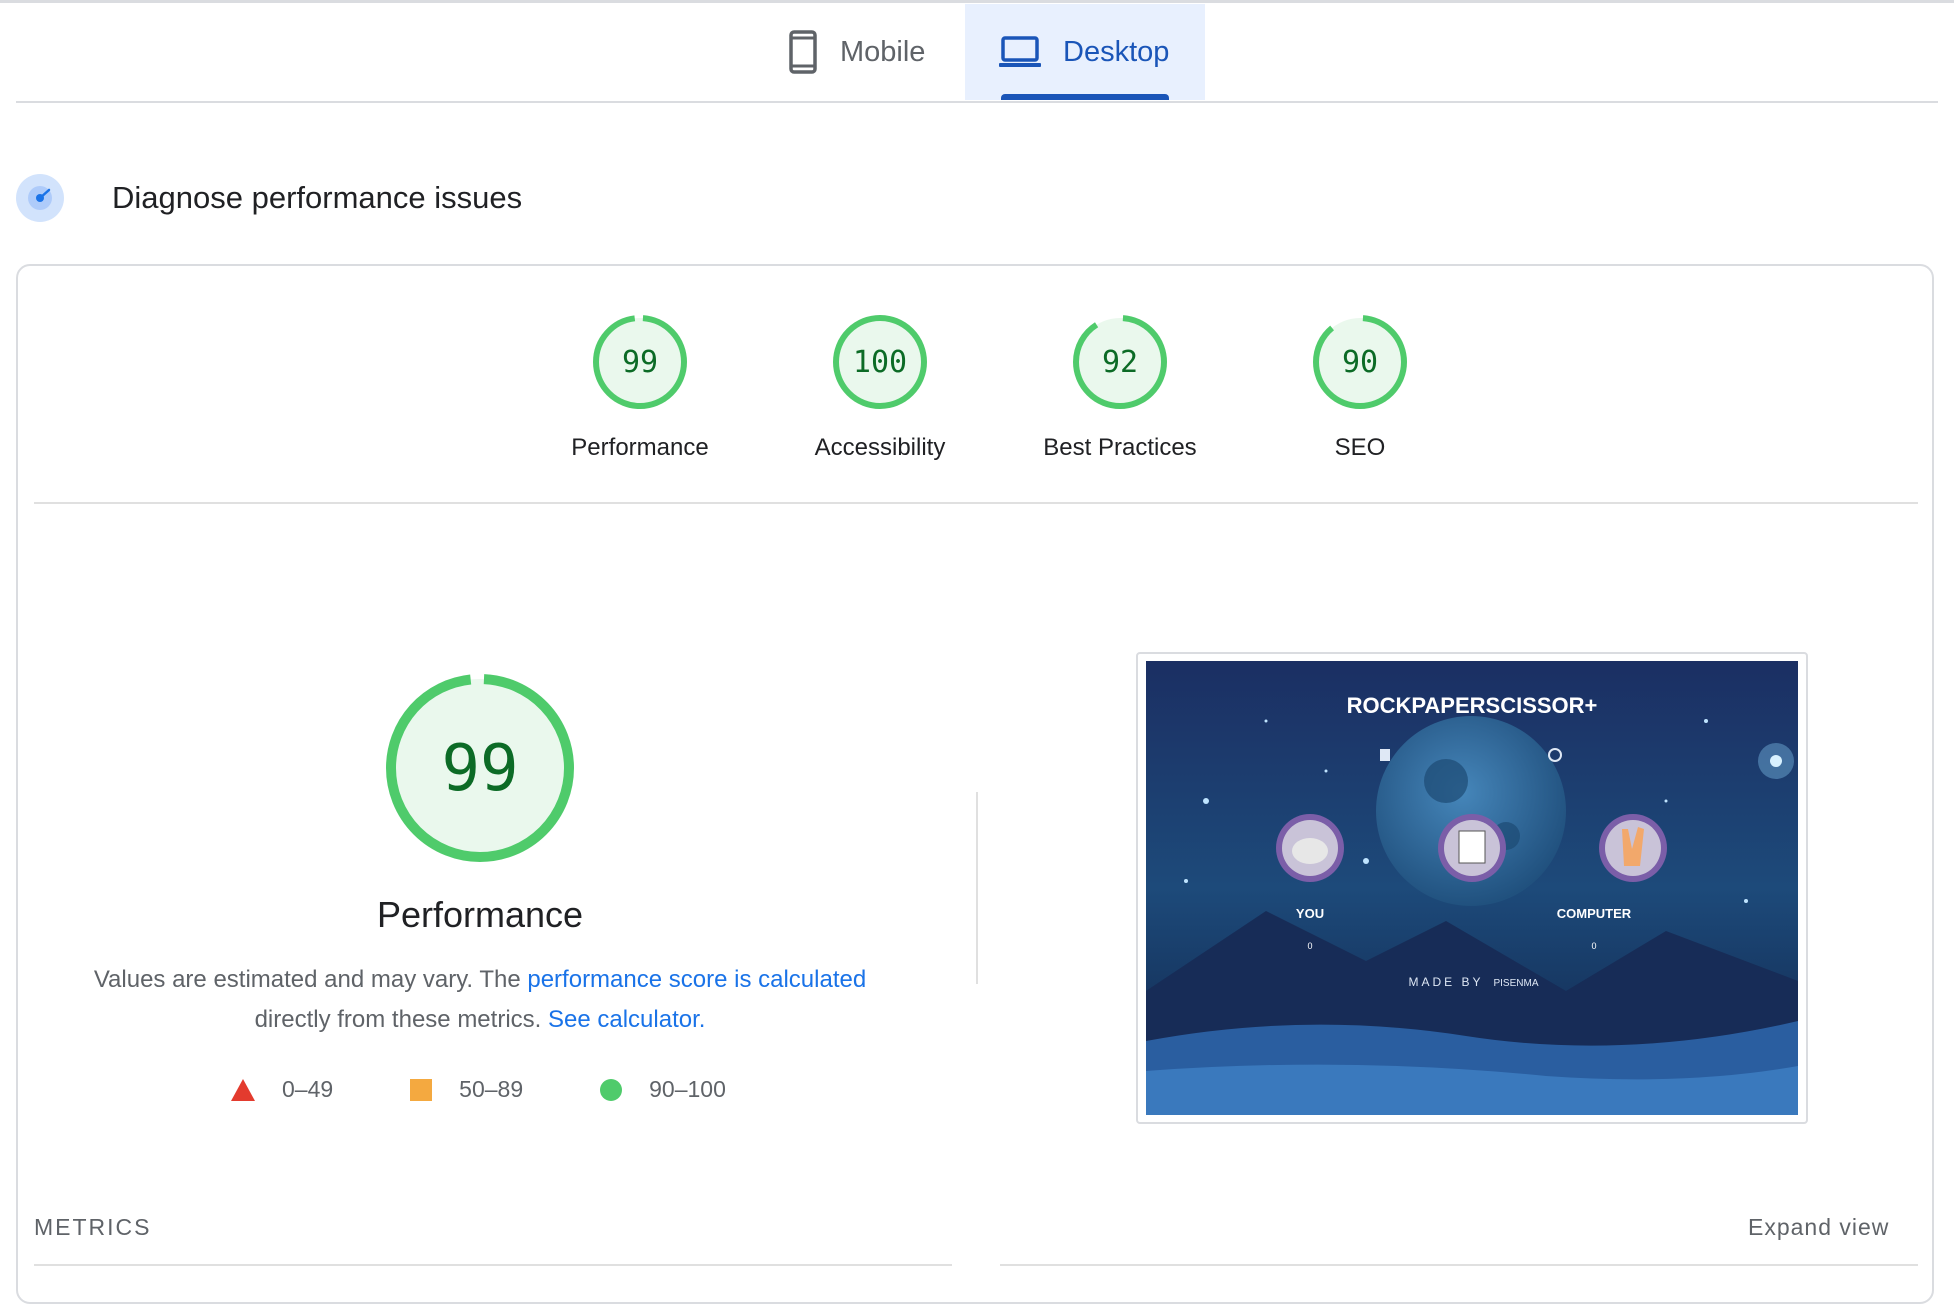 The image size is (1954, 1304). Describe the element at coordinates (1472, 848) in the screenshot. I see `thumb-paper-choice` at that location.